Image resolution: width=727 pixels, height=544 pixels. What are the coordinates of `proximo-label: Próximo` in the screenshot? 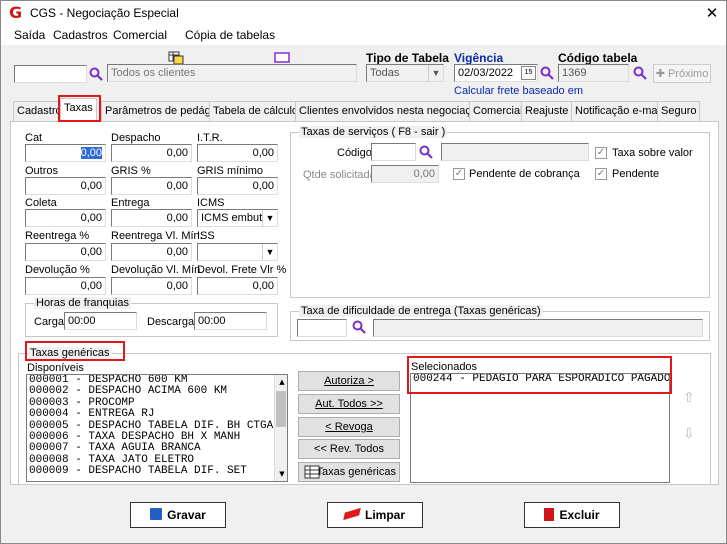 It's located at (688, 74).